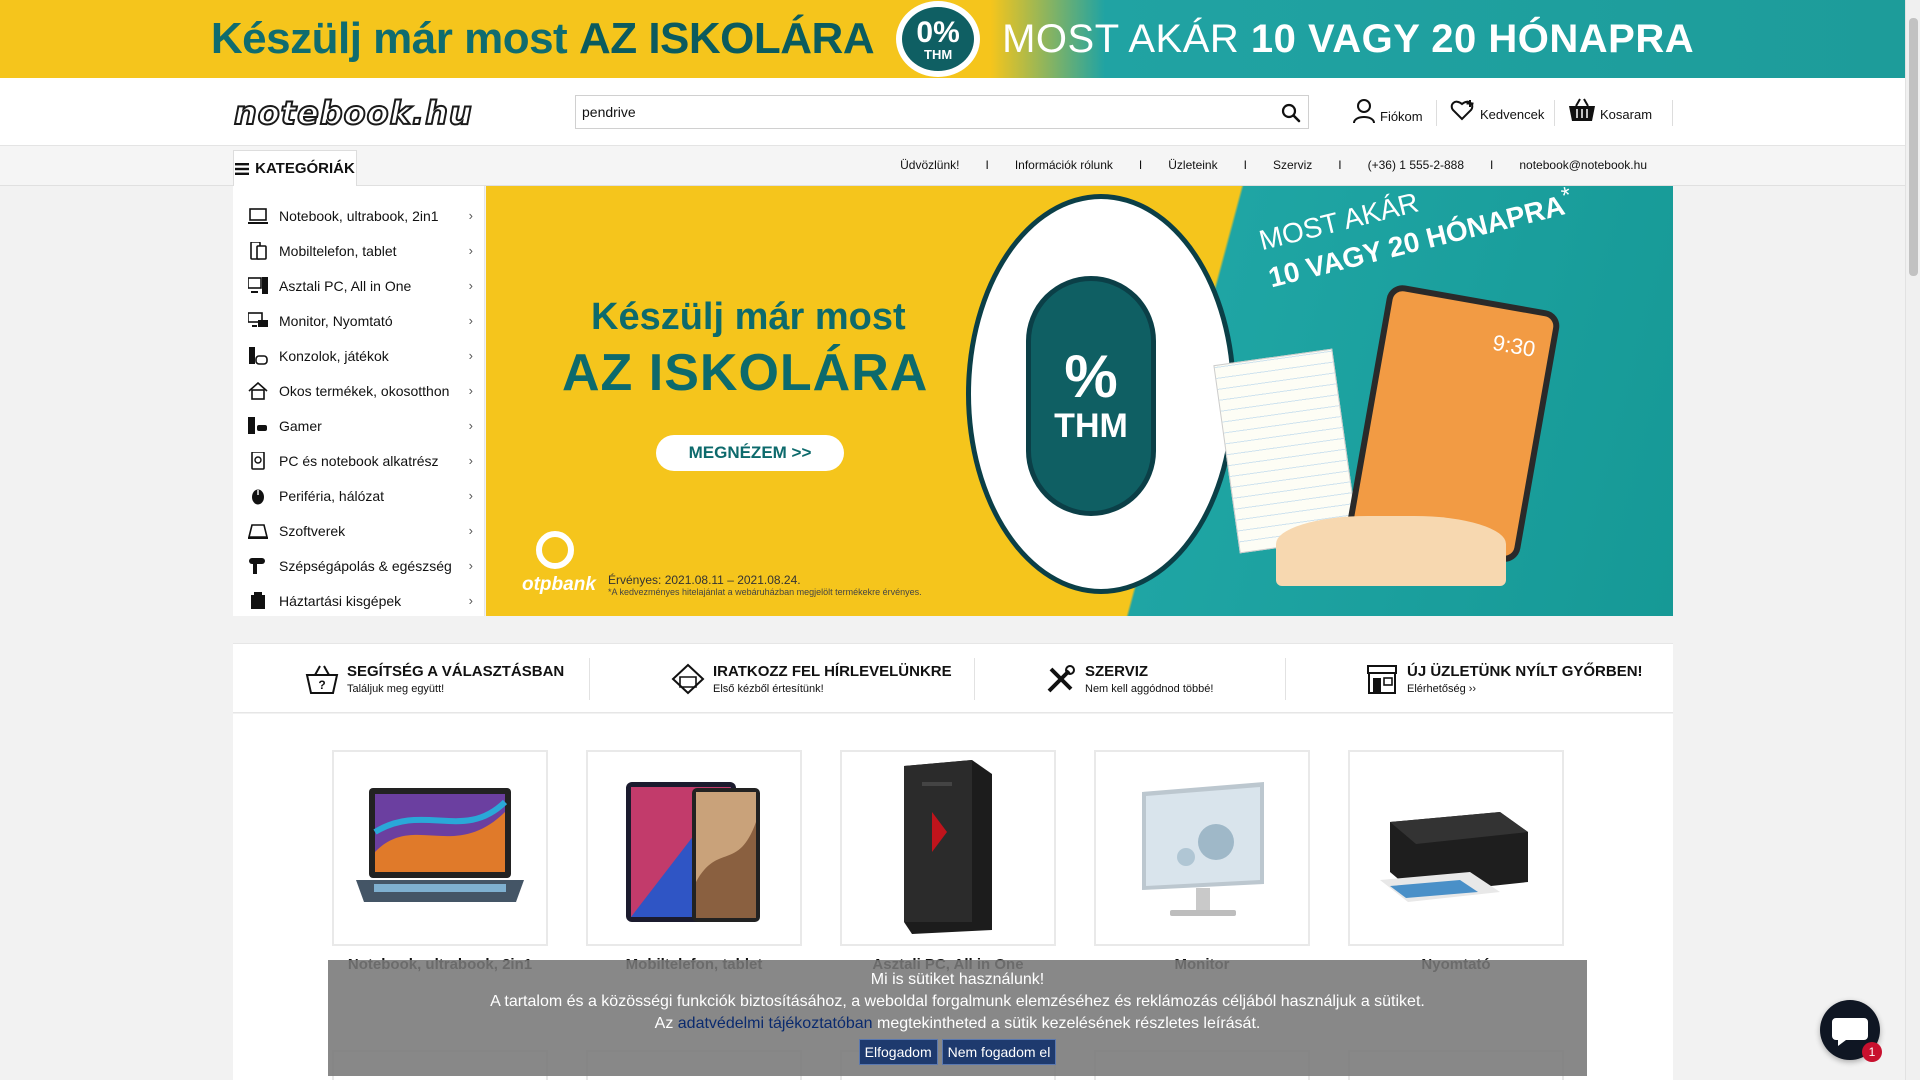 This screenshot has height=1080, width=1920. I want to click on hero-promo-text: MOST AKÁR 10 VAGY 20 HÓNAPRA*, so click(1415, 240).